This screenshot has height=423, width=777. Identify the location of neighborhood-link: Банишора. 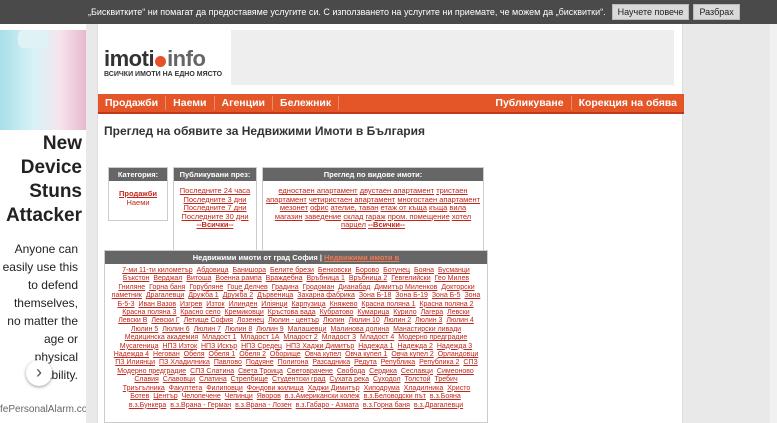
(249, 270).